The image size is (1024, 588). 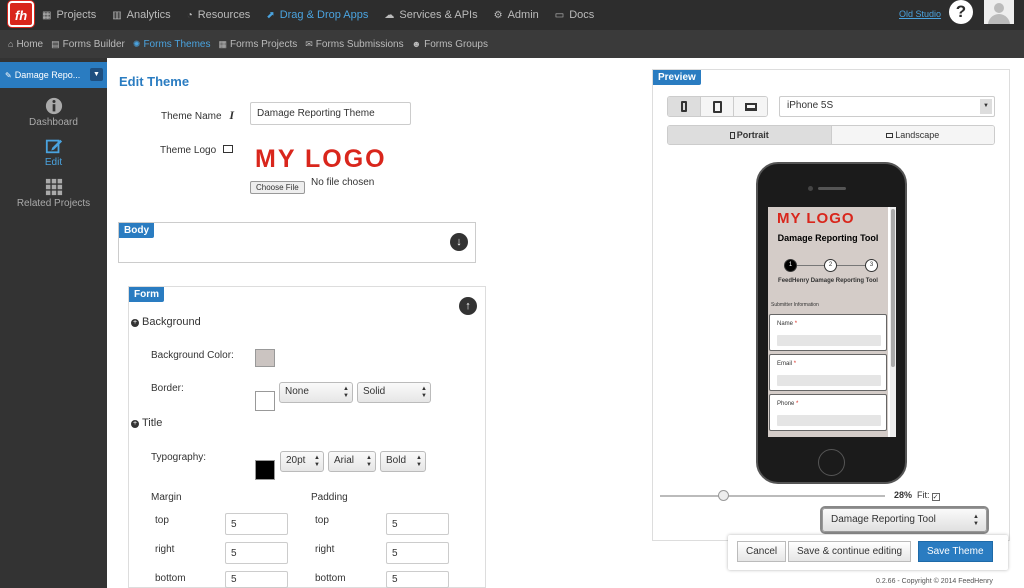 I want to click on nav-services-apis: ☁ Services & APIs, so click(x=430, y=15).